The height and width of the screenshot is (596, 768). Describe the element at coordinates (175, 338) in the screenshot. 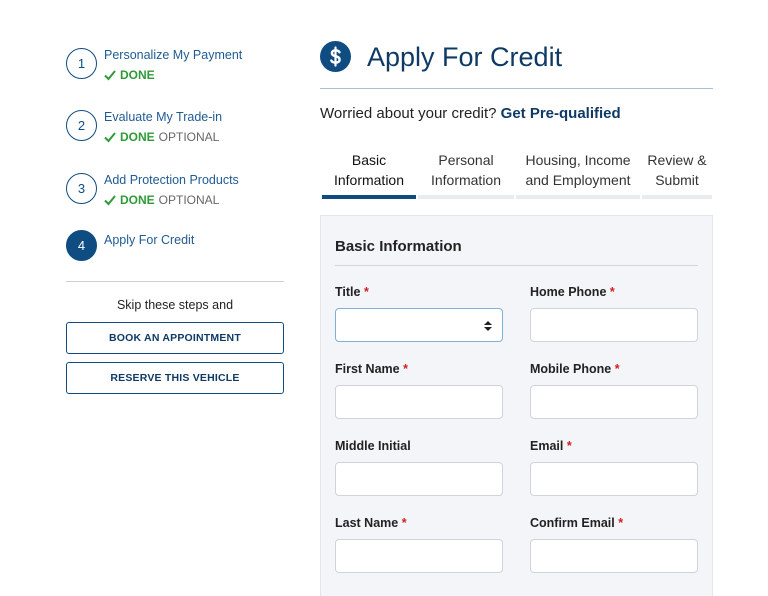

I see `book-appointment-button: BOOK AN APPOINTMENT` at that location.